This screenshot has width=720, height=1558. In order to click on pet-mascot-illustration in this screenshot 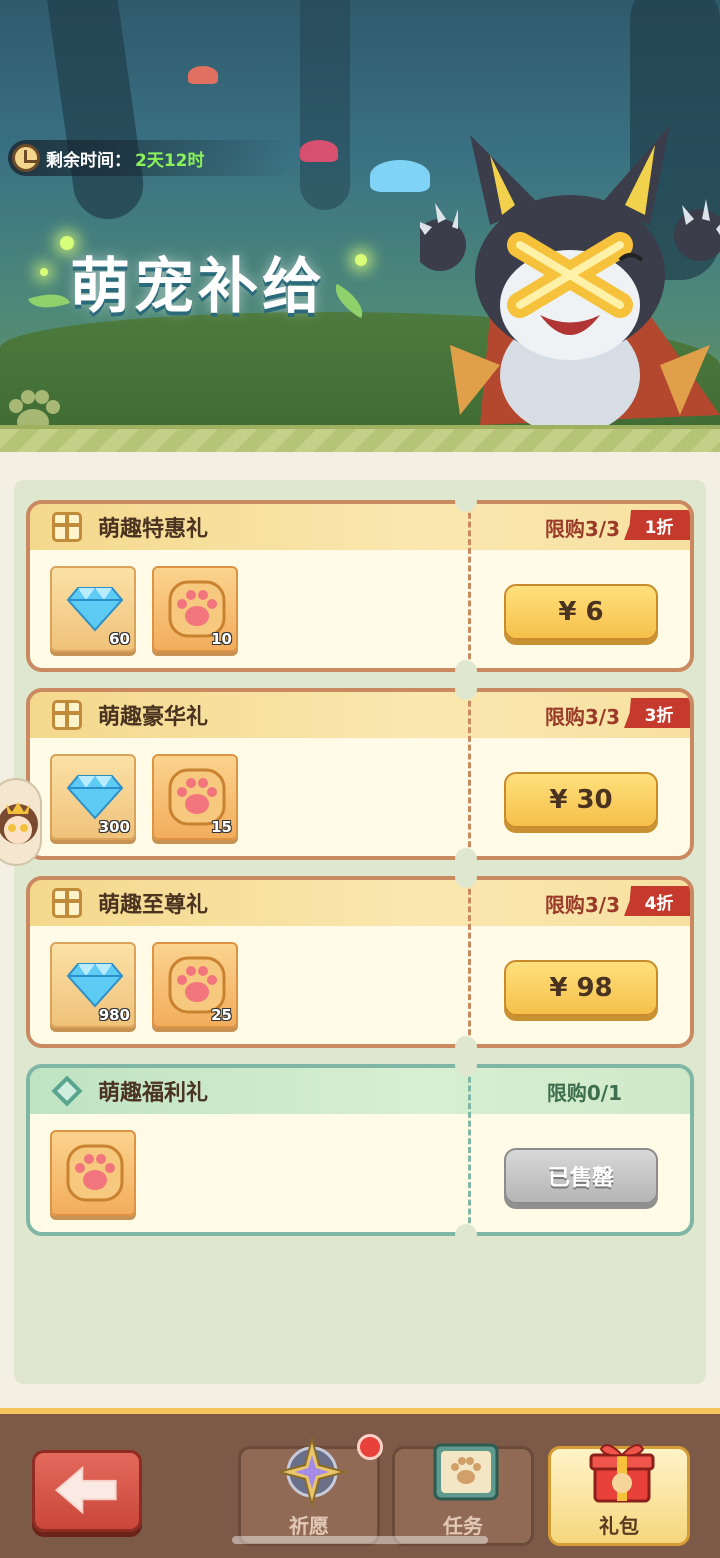, I will do `click(570, 275)`.